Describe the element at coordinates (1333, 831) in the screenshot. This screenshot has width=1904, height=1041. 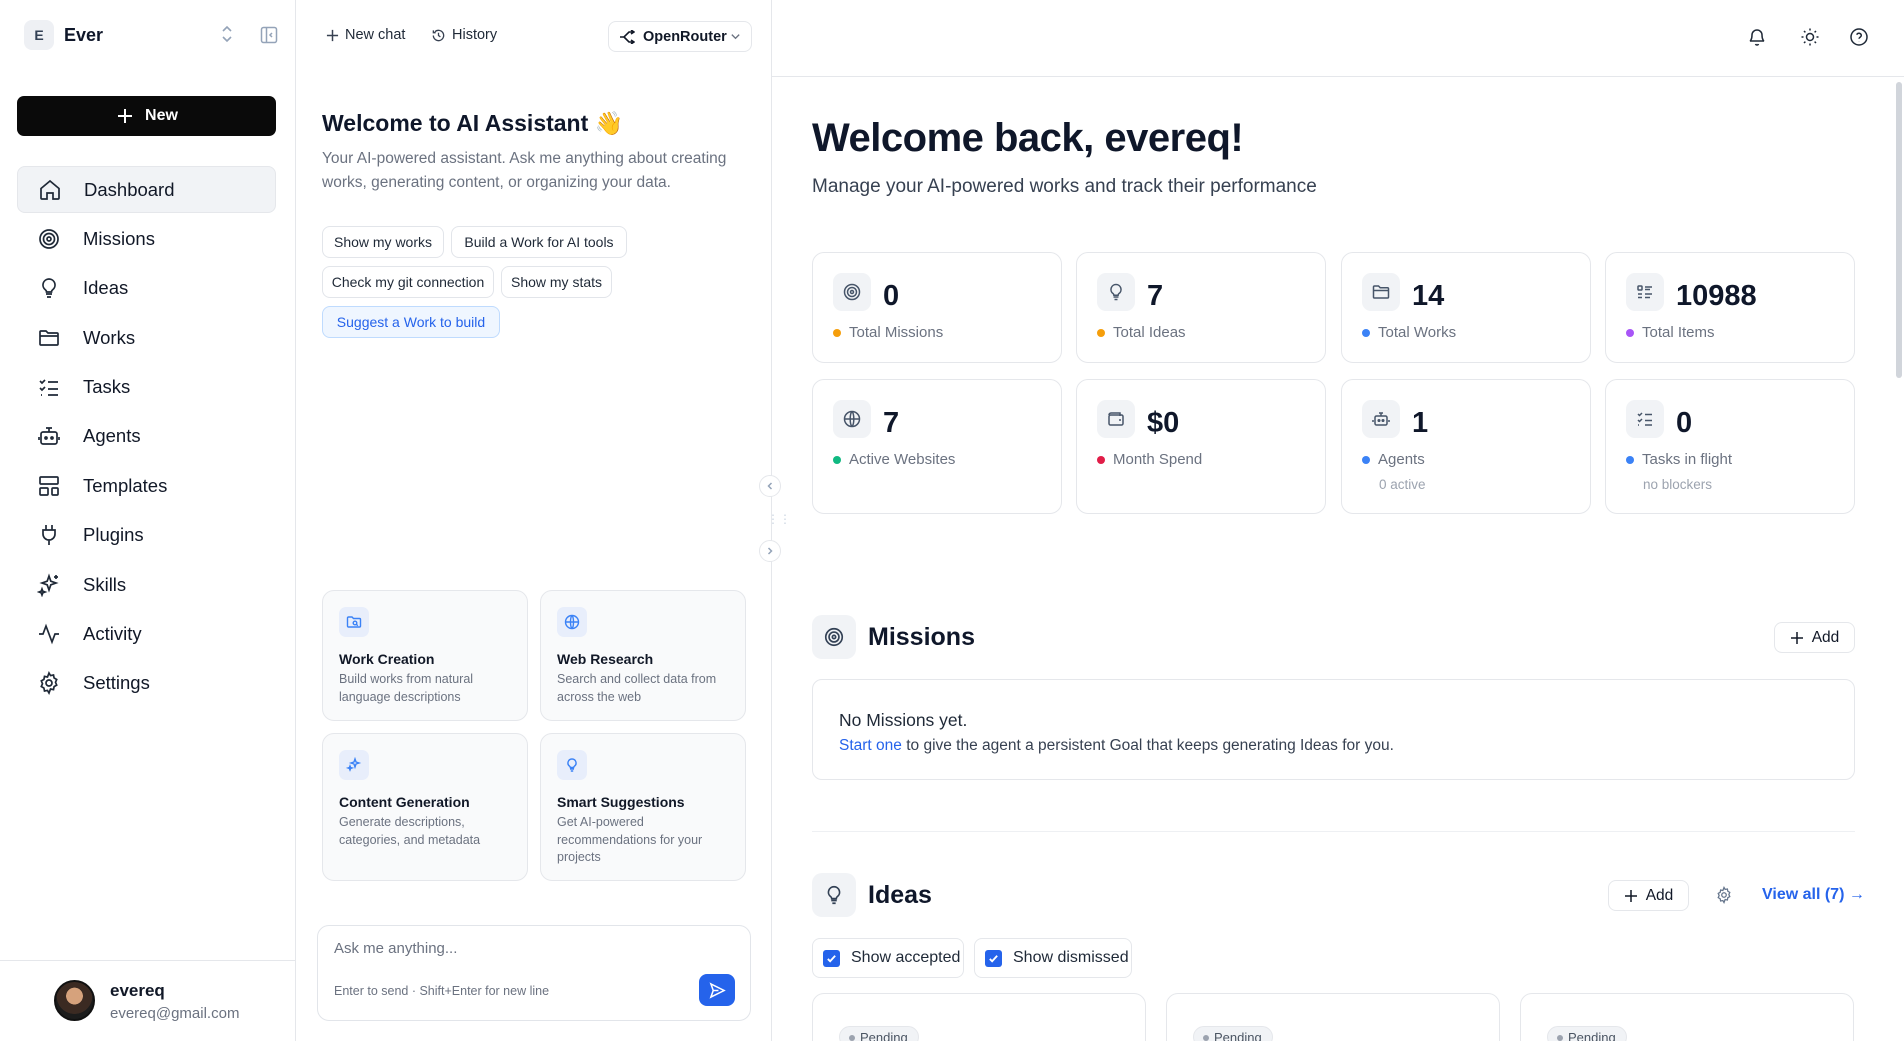
I see `section-divider` at that location.